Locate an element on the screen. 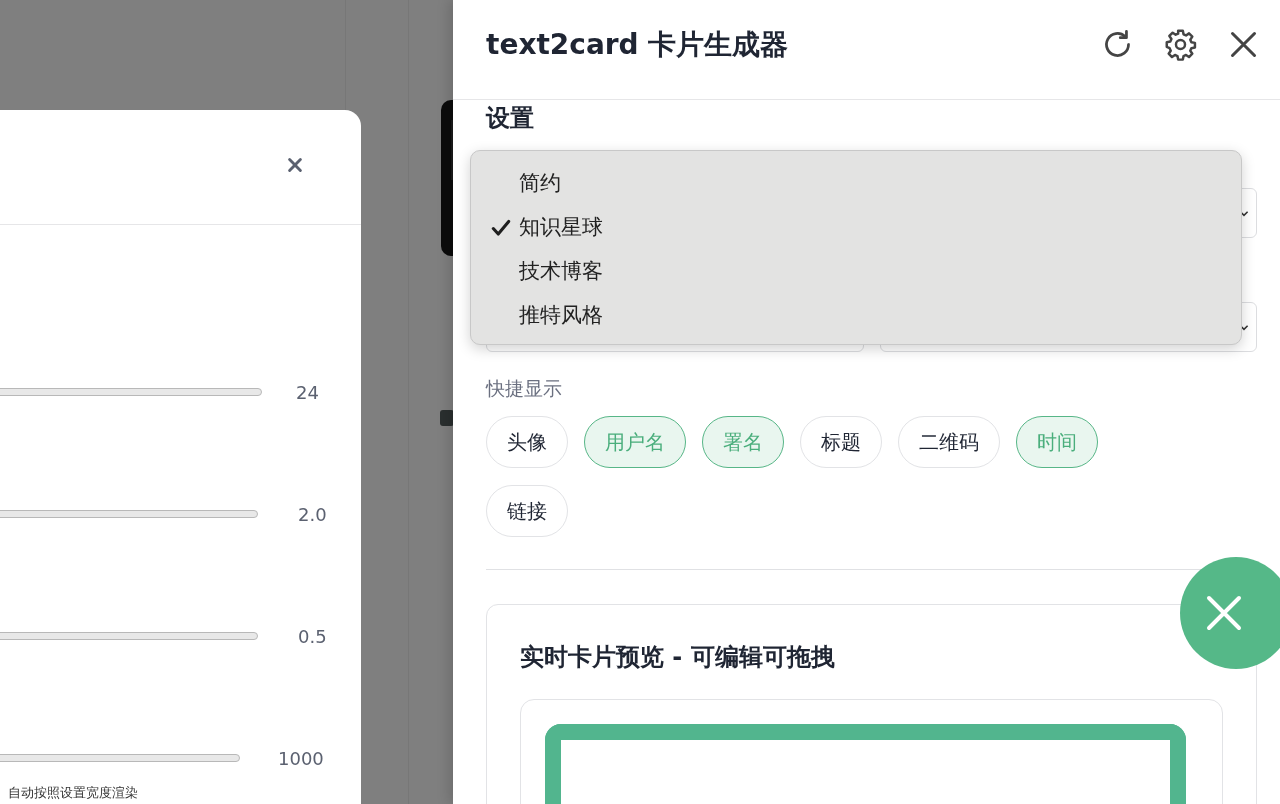  badge-icon is located at coordinates (447, 418).